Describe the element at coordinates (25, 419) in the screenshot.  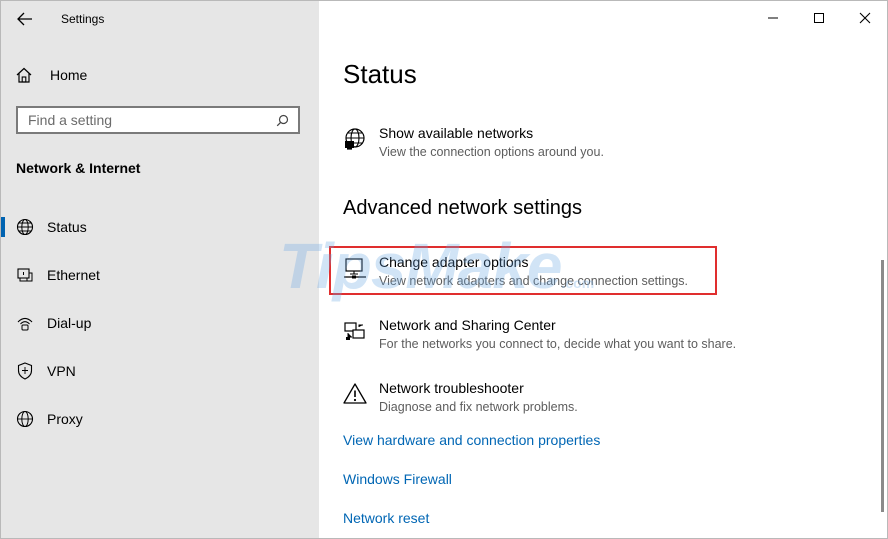
I see `proxy-globe-icon` at that location.